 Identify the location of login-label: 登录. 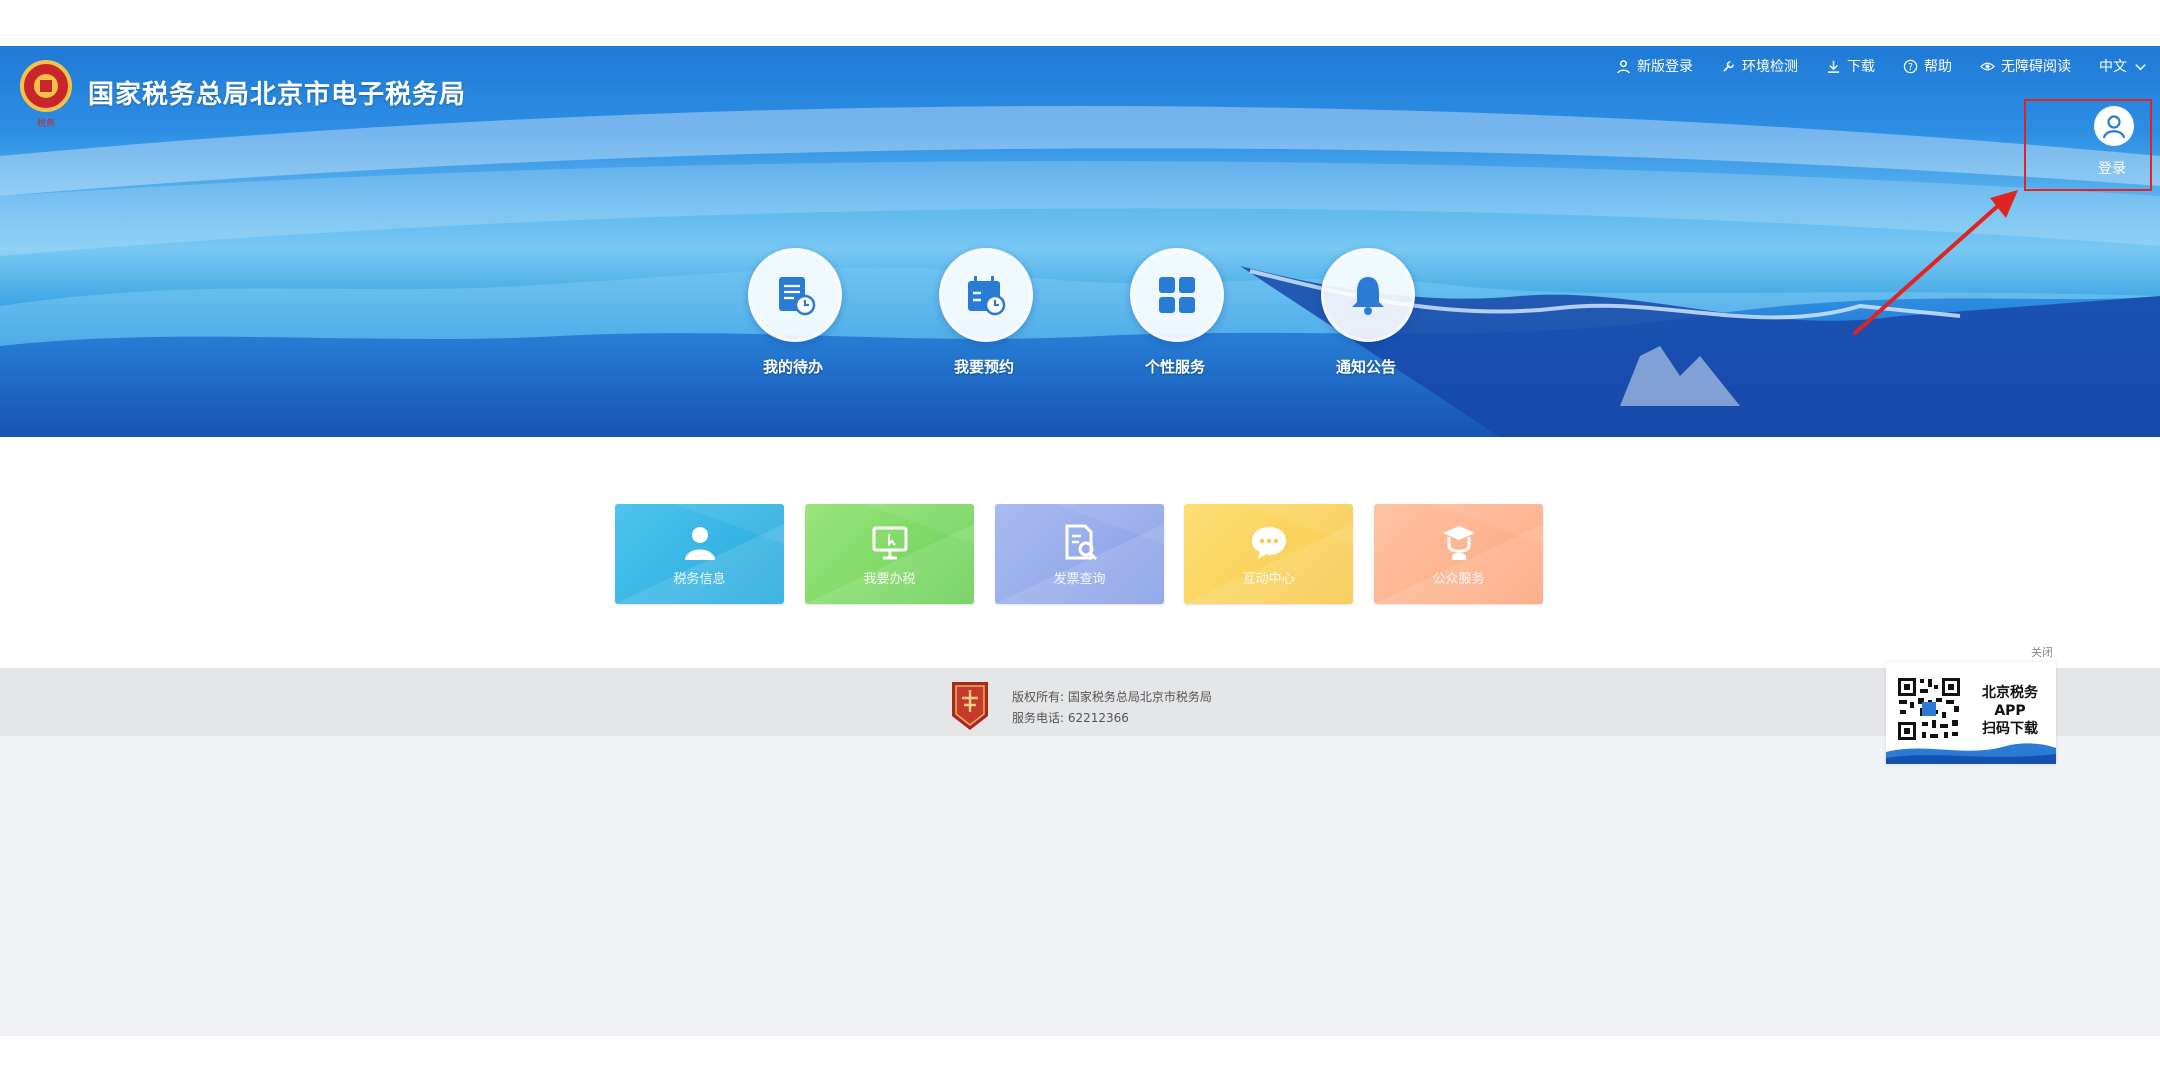
(2112, 169).